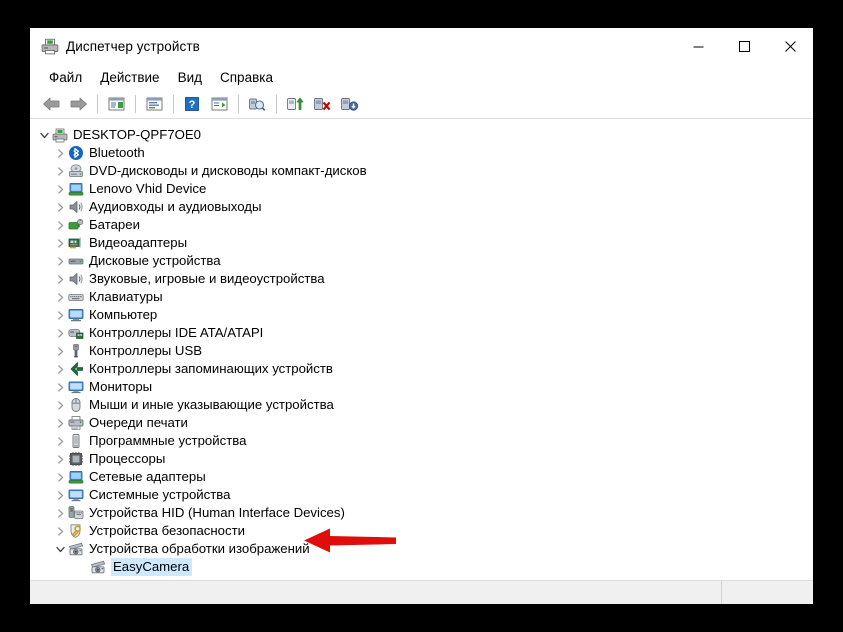 The width and height of the screenshot is (843, 632). Describe the element at coordinates (246, 77) in the screenshot. I see `menu-item-help: Справка` at that location.